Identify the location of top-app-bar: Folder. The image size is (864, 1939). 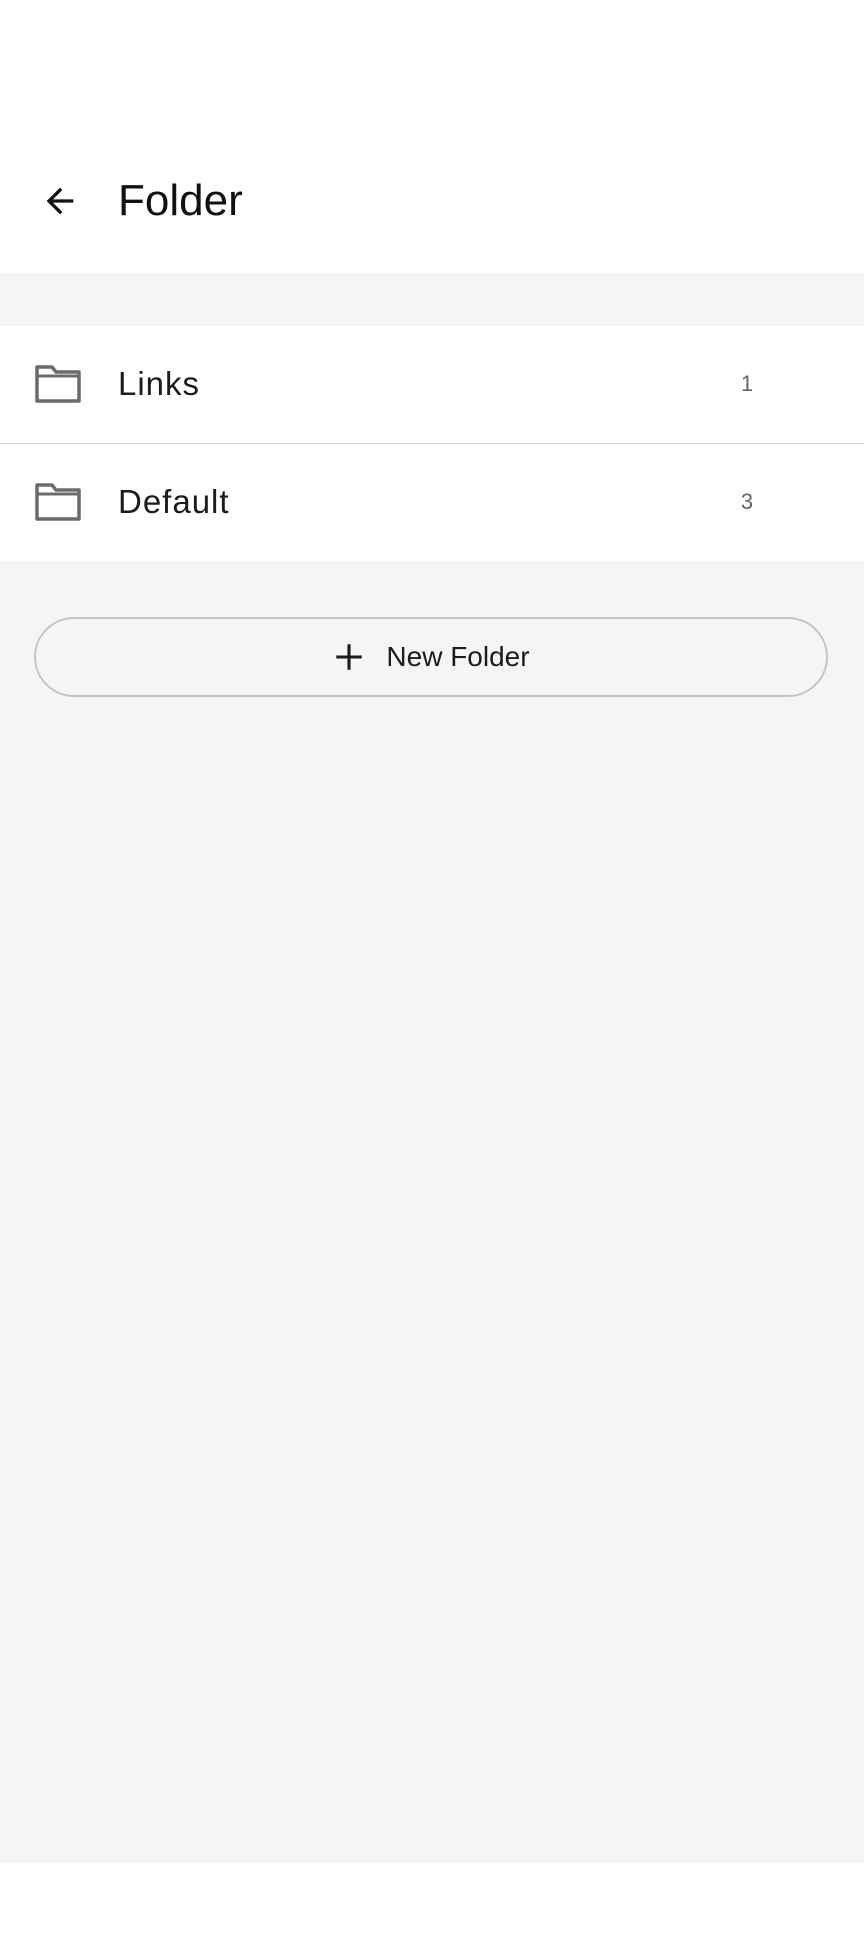
(432, 204).